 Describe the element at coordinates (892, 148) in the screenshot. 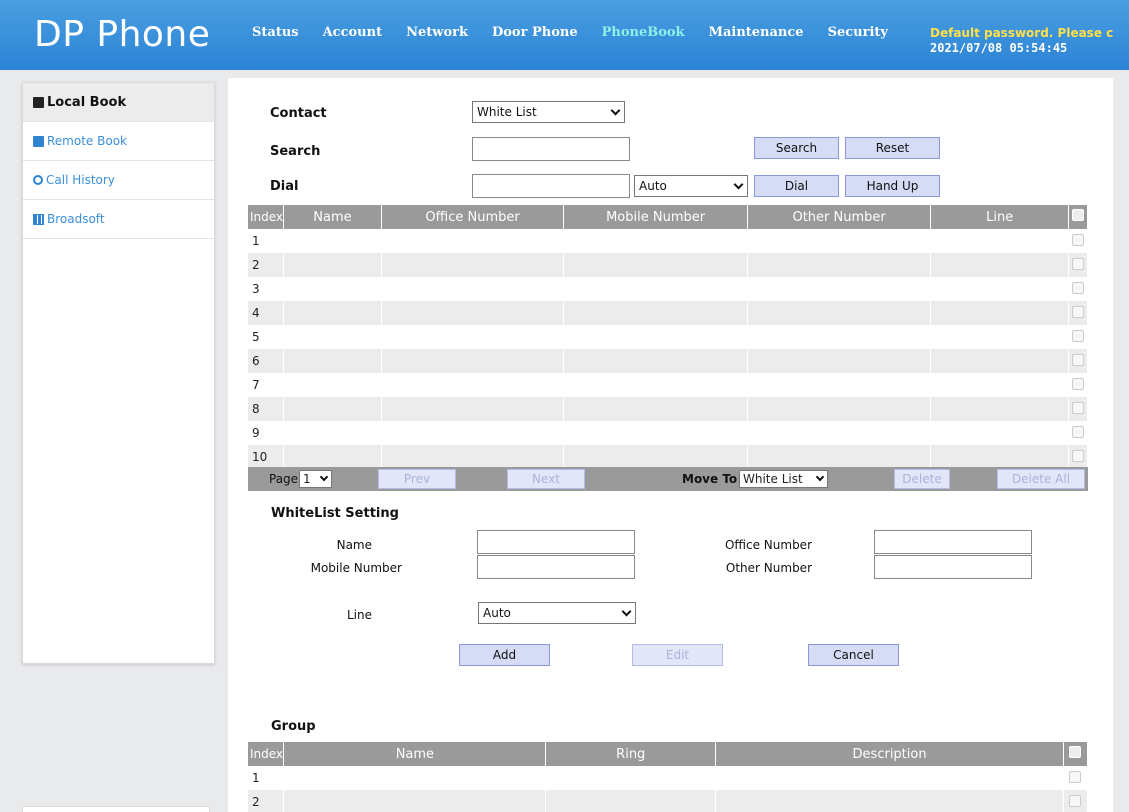

I see `reset-button: Reset` at that location.